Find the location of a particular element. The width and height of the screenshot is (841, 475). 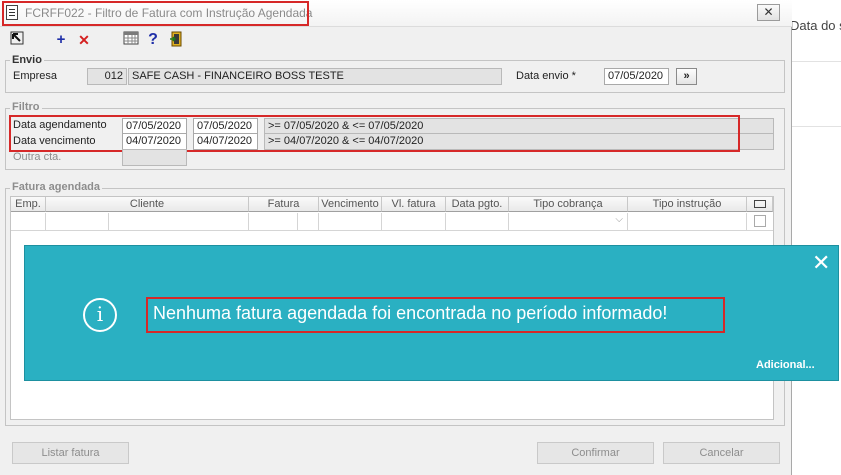

window-close-button: ✕ is located at coordinates (768, 12).